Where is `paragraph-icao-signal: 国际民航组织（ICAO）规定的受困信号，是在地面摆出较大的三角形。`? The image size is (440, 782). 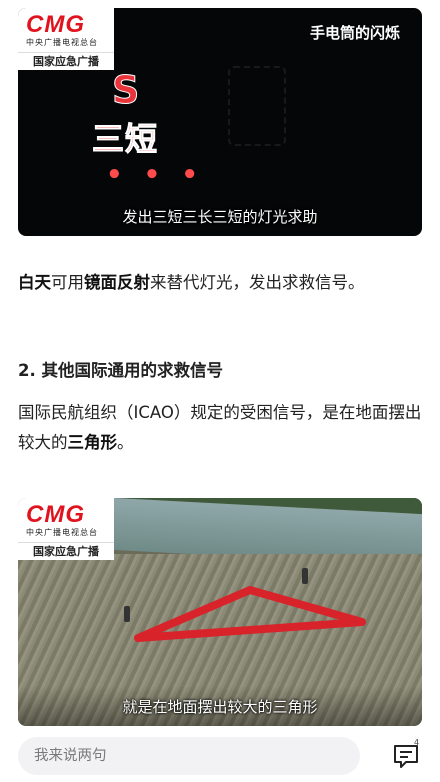 paragraph-icao-signal: 国际民航组织（ICAO）规定的受困信号，是在地面摆出较大的三角形。 is located at coordinates (220, 428).